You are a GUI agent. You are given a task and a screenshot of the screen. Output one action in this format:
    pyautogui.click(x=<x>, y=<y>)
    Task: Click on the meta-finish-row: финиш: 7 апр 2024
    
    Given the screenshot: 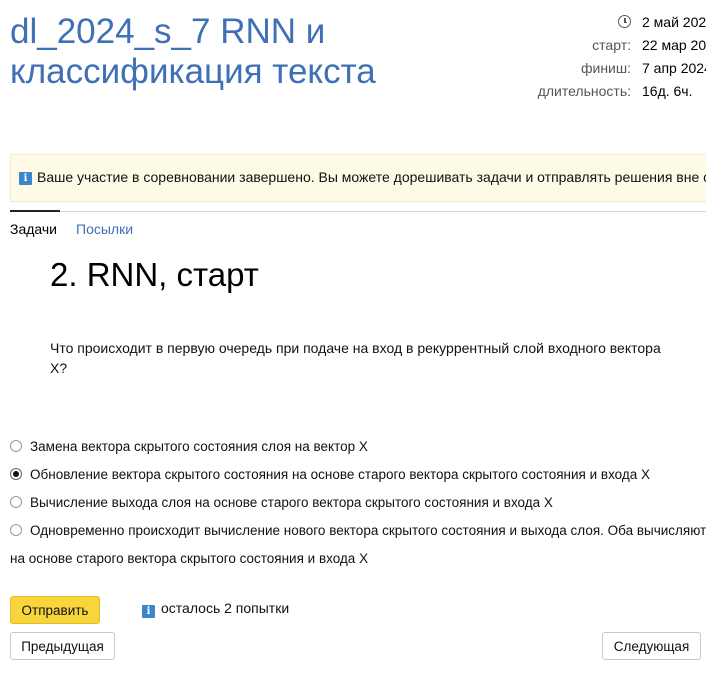 What is the action you would take?
    pyautogui.click(x=613, y=69)
    